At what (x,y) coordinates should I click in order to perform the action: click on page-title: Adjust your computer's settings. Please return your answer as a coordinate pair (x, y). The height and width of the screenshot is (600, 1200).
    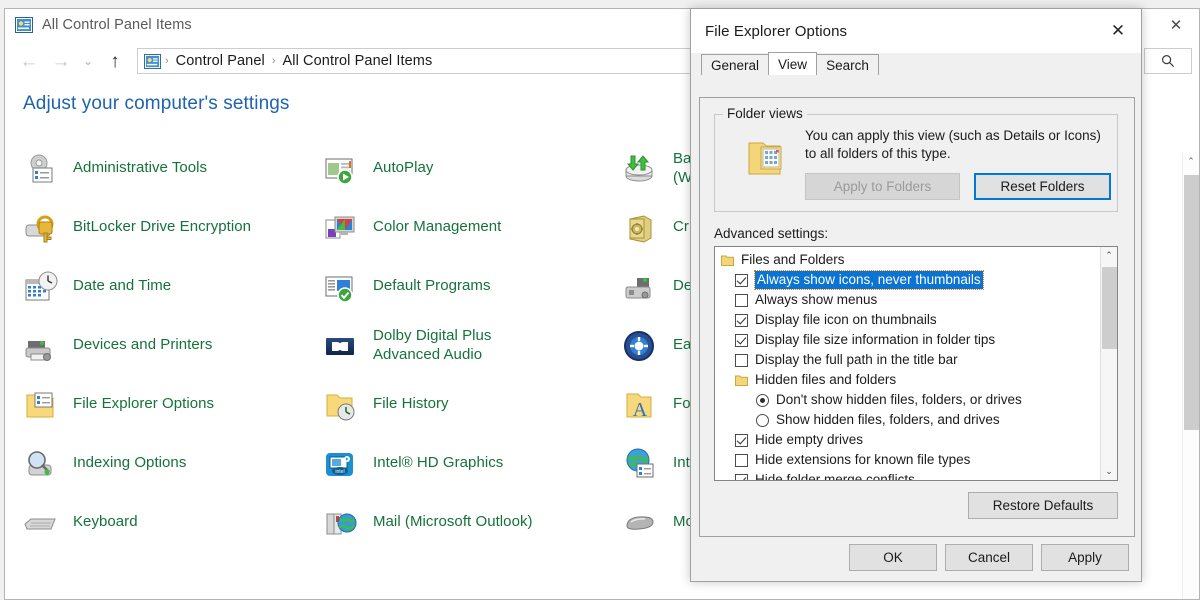
    Looking at the image, I should click on (156, 103).